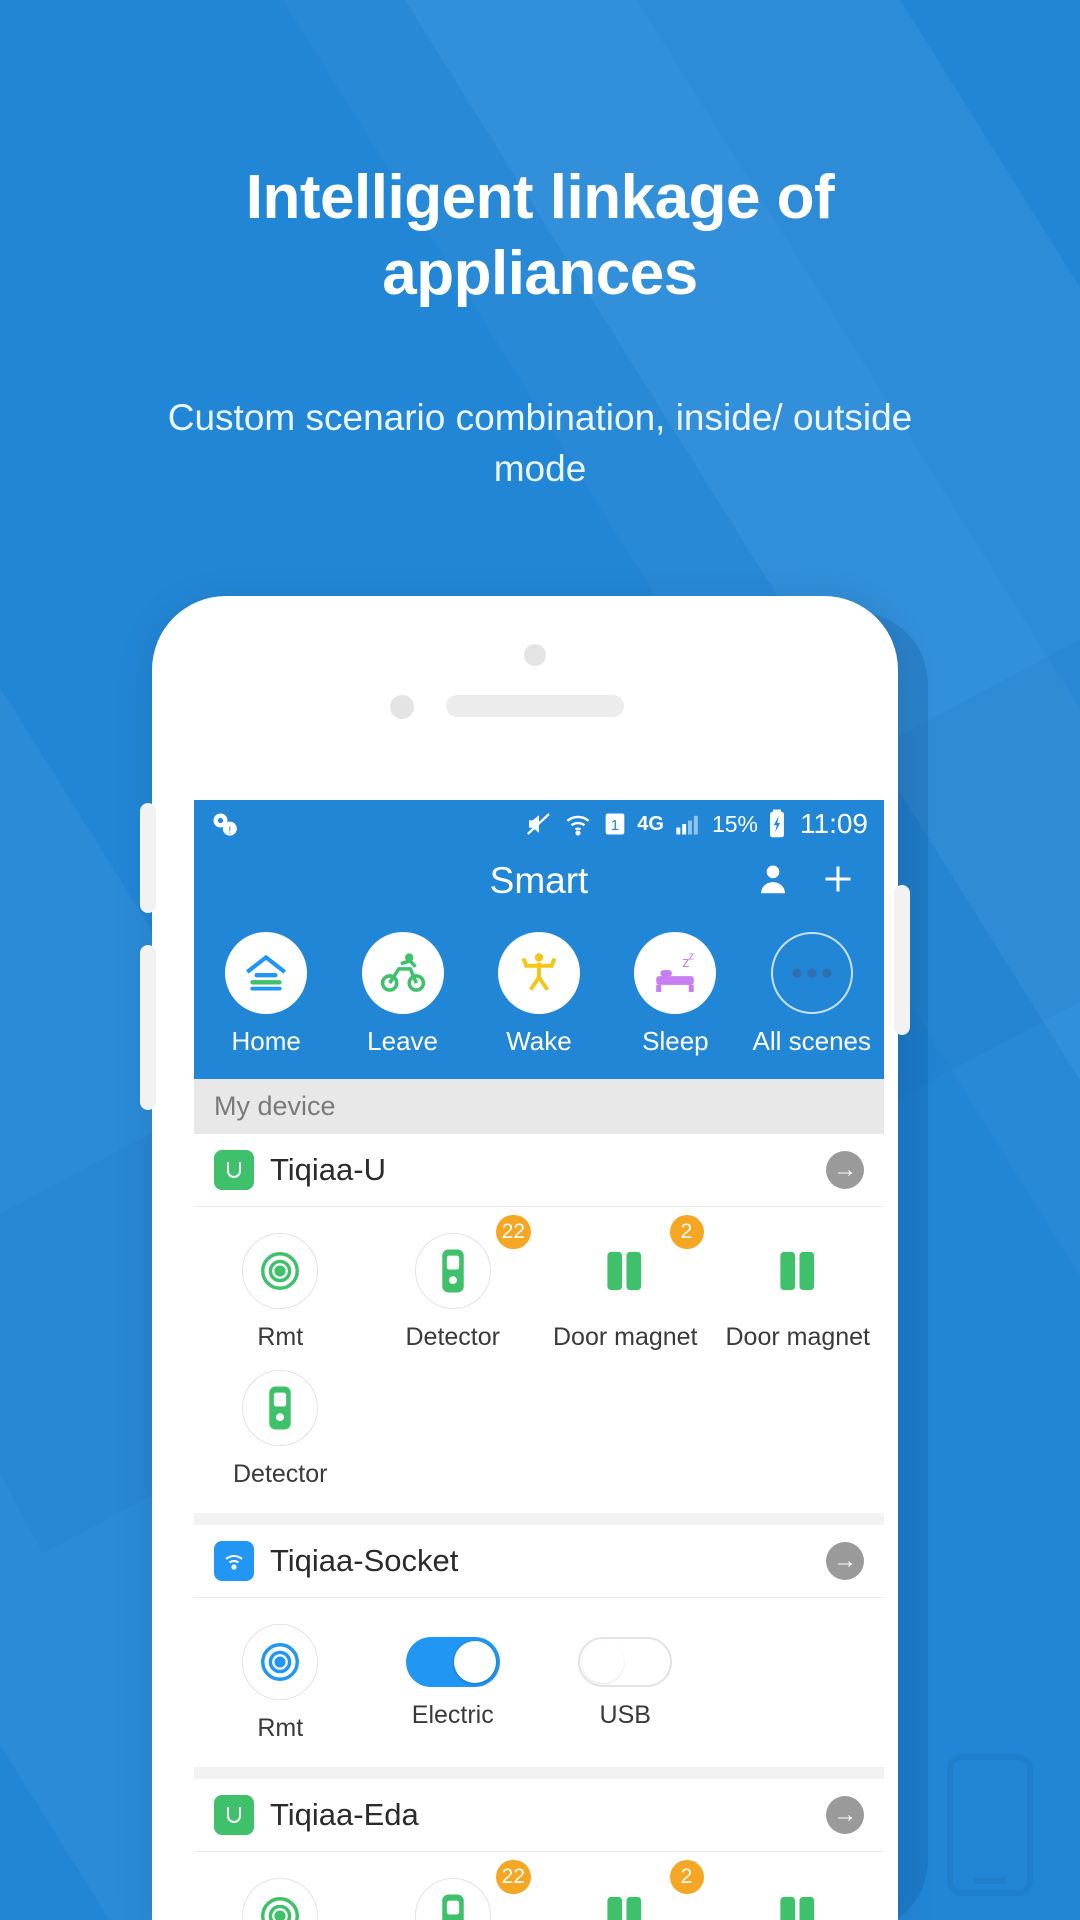 The width and height of the screenshot is (1080, 1920). I want to click on battery-charging-icon, so click(777, 824).